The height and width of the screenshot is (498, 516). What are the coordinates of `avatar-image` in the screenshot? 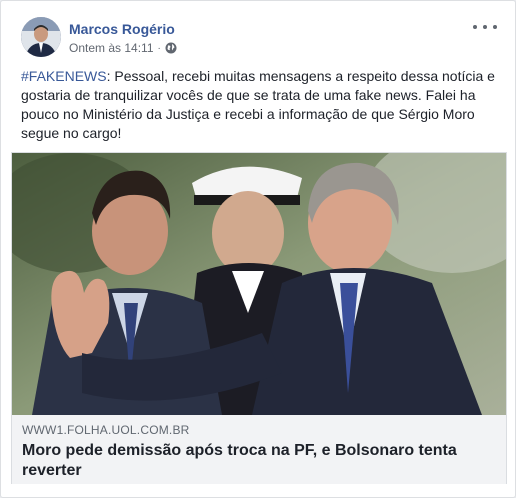 It's located at (41, 37).